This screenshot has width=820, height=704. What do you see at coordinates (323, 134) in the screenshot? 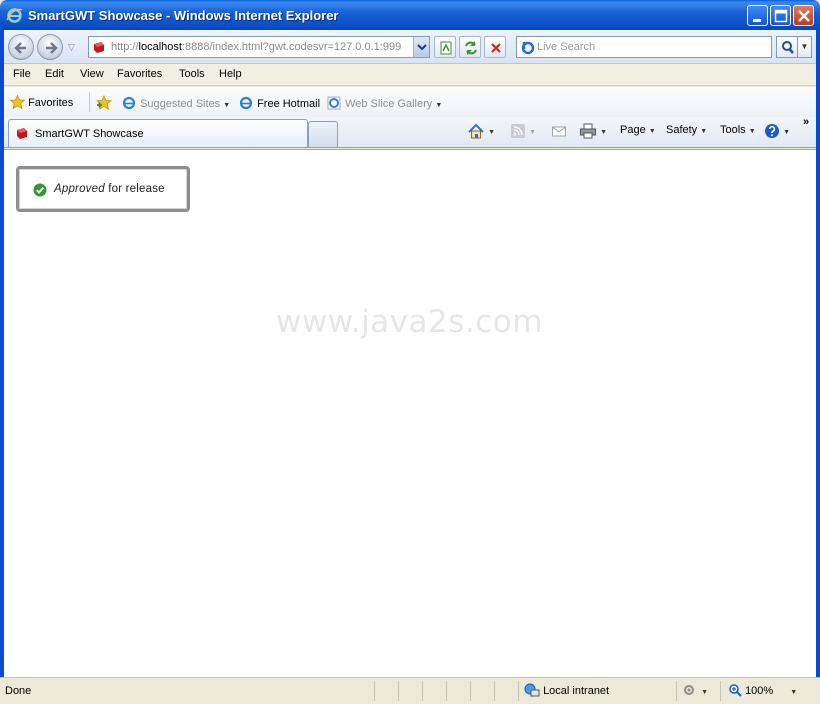
I see `new-tab-button` at bounding box center [323, 134].